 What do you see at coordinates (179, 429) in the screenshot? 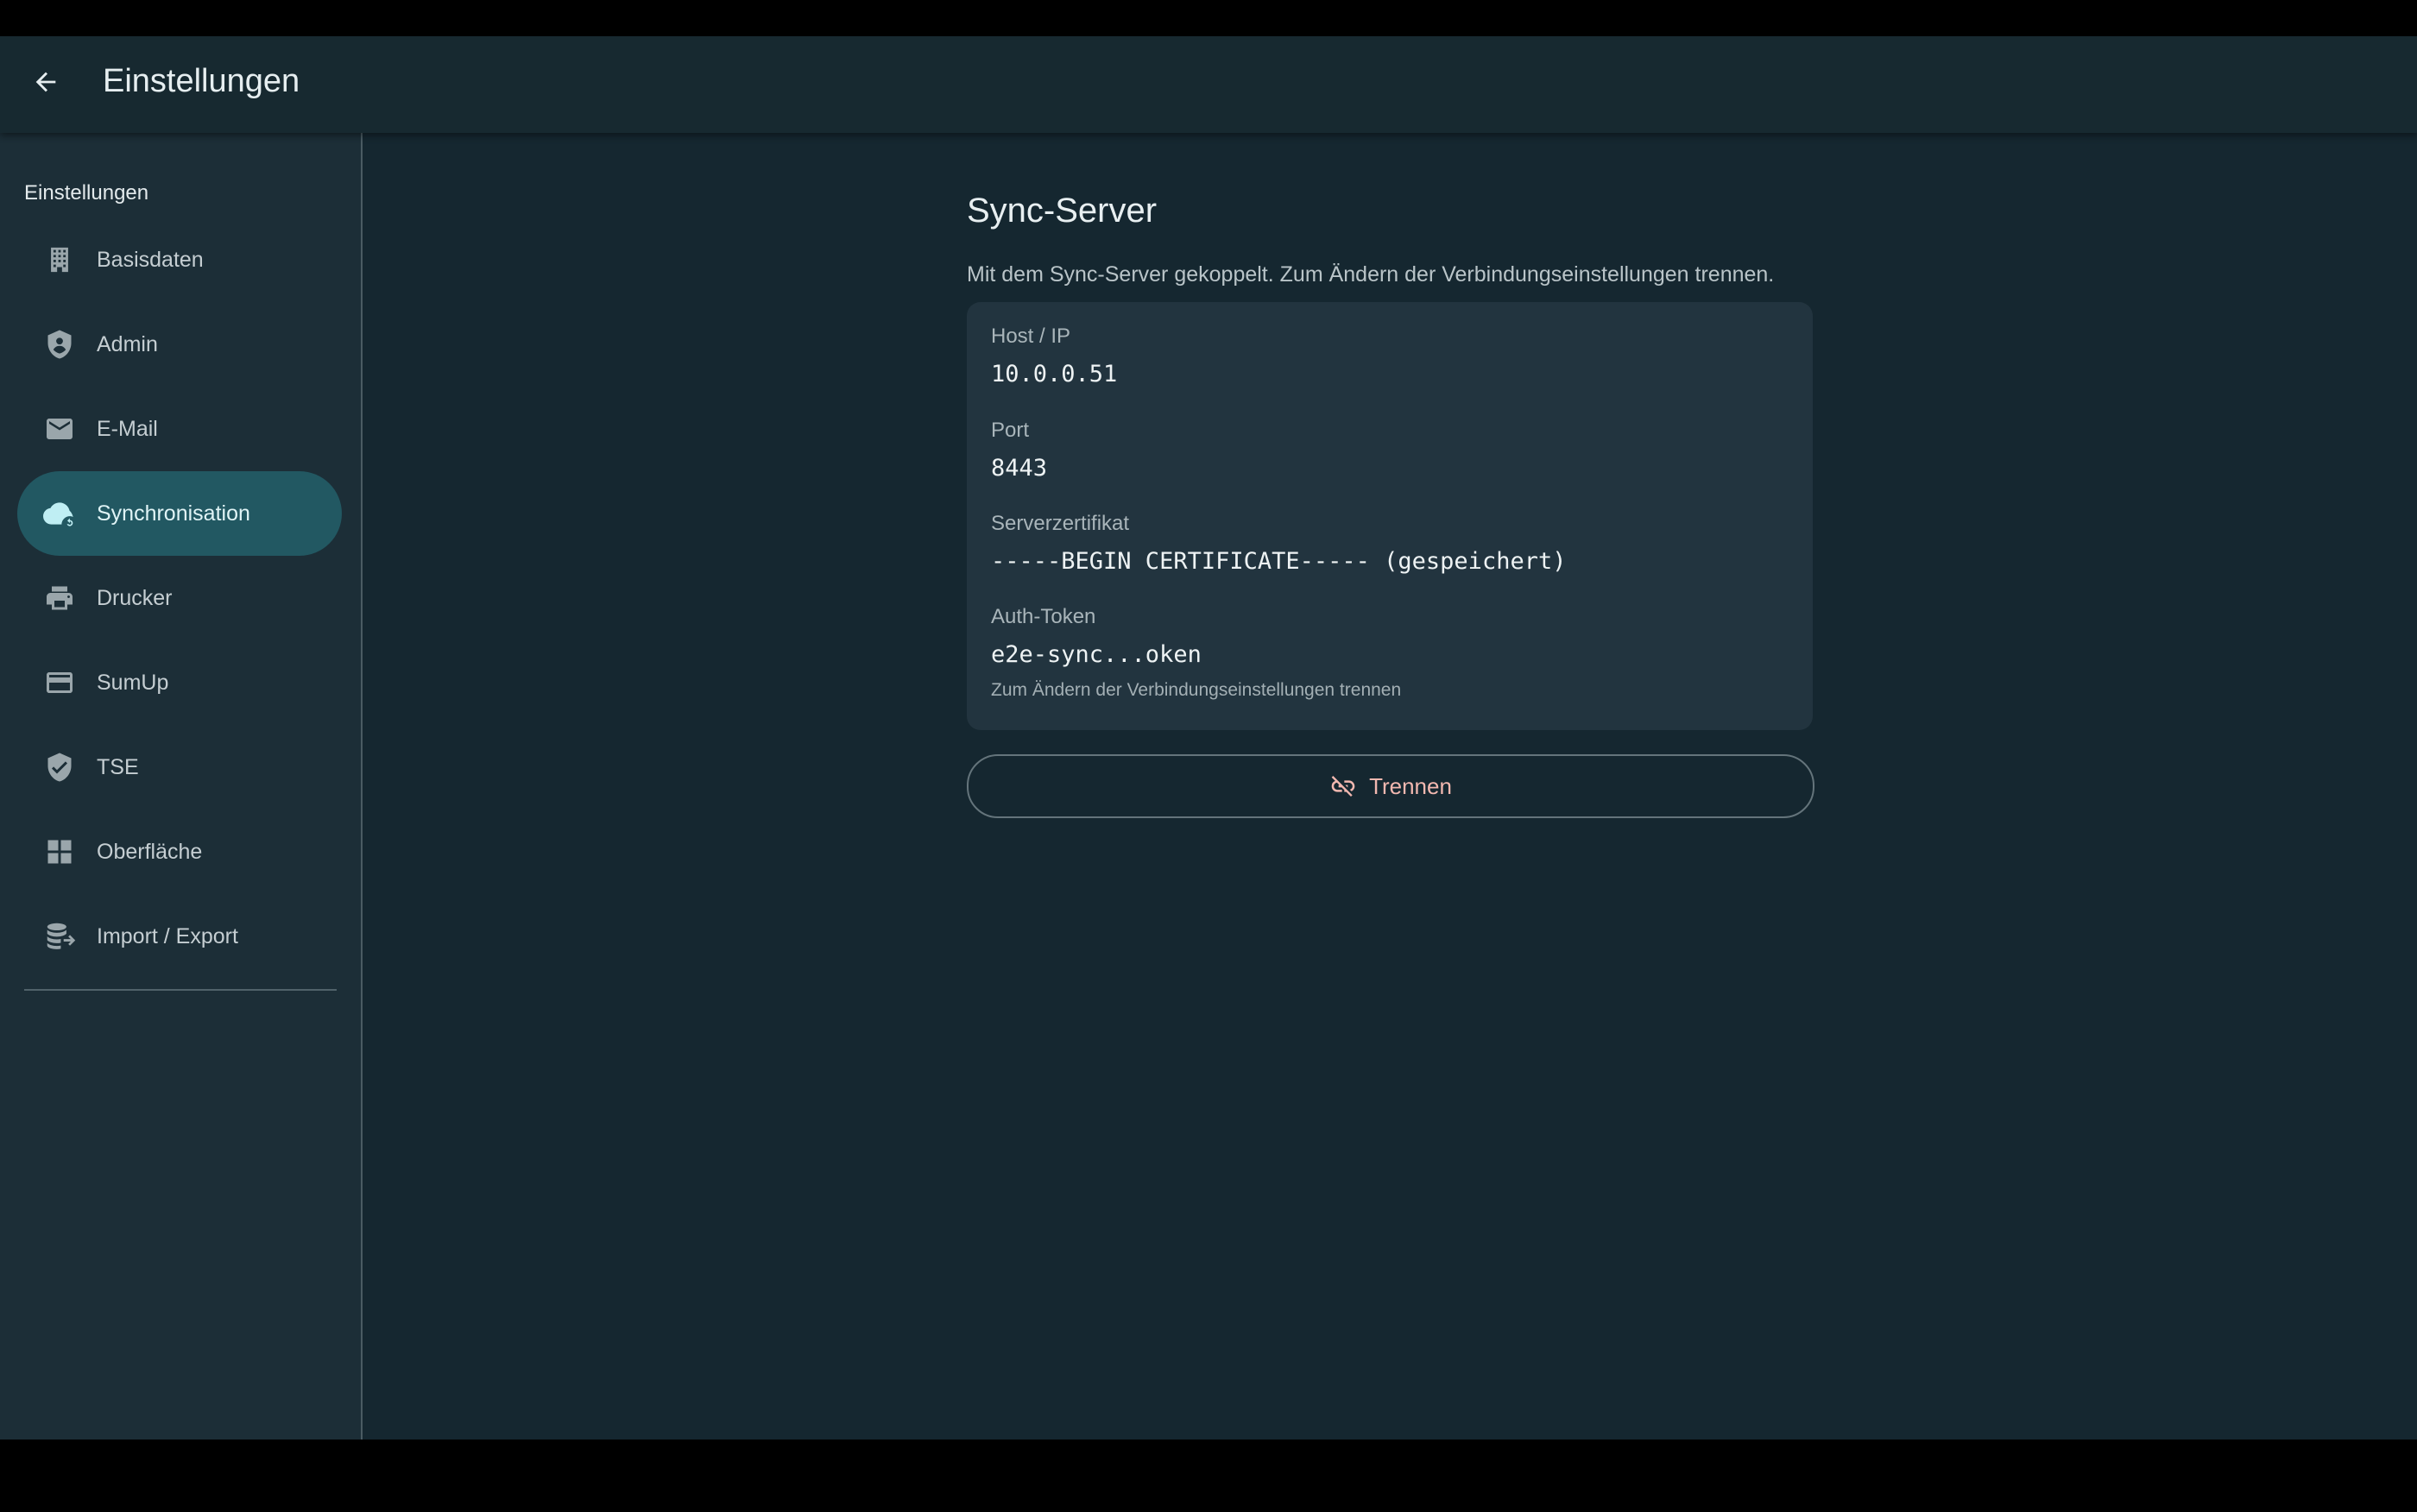
I see `sidebar-item-email: E-Mail` at bounding box center [179, 429].